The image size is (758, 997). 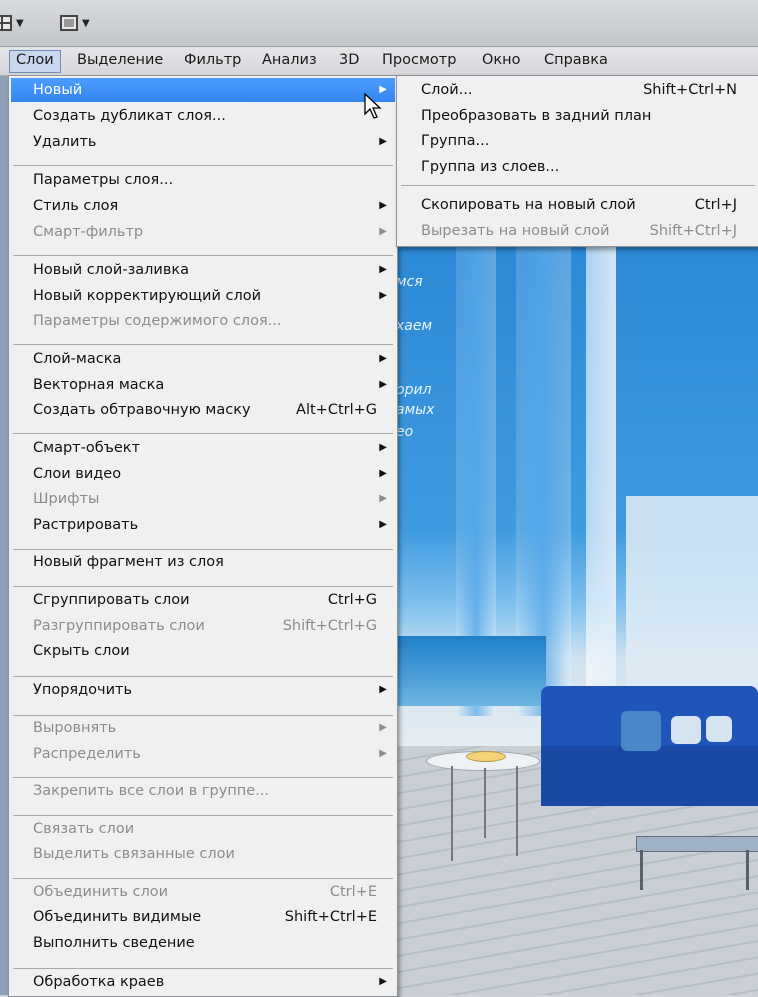 I want to click on menu-item: Слои видео ▶, so click(x=203, y=474).